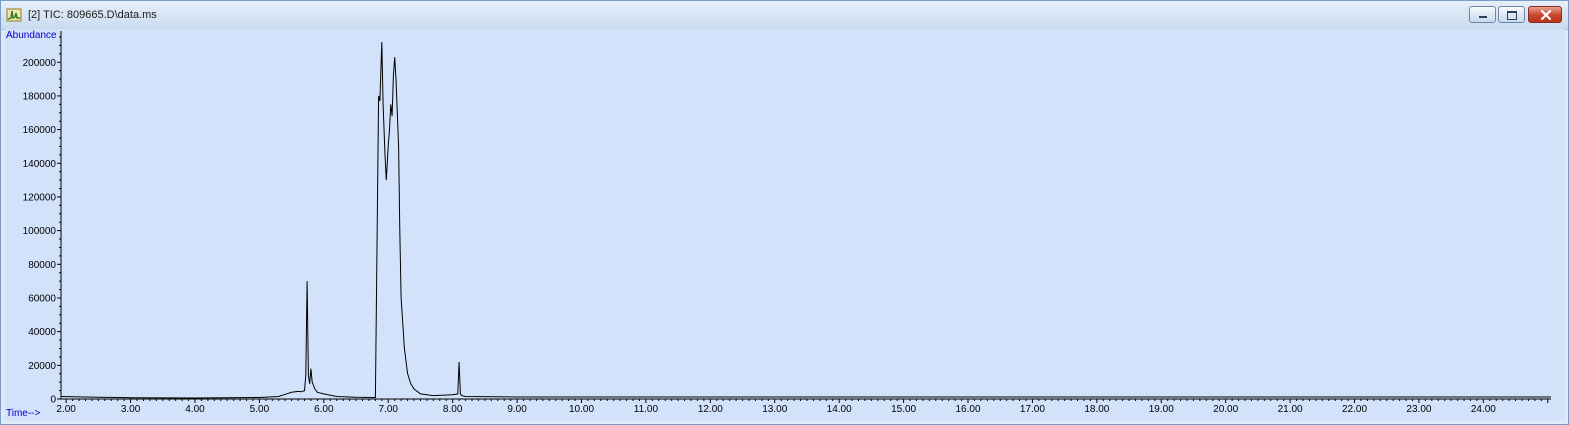  I want to click on x-tick-label: 15.00, so click(903, 409).